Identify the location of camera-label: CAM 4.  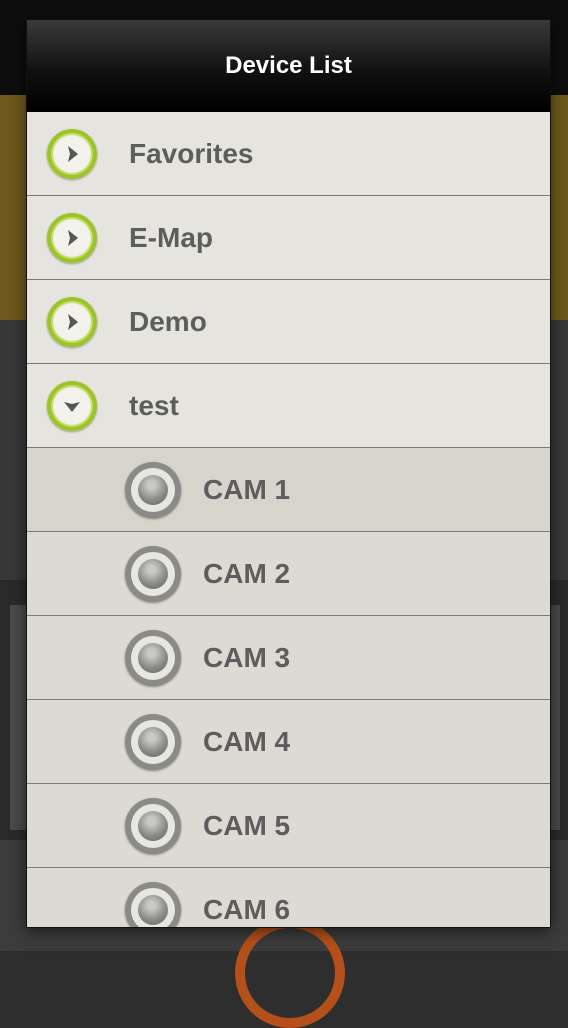
(247, 741).